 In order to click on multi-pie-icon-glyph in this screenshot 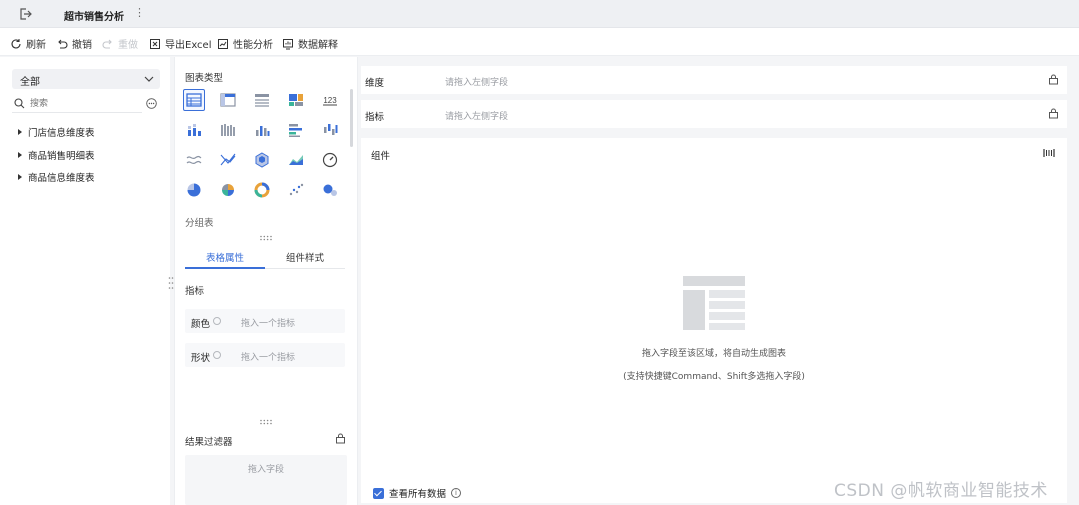, I will do `click(228, 190)`.